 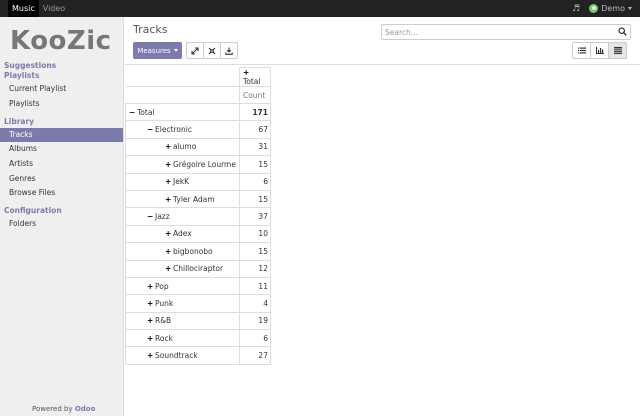 I want to click on pivot-row: − Electronic 67, so click(x=198, y=129).